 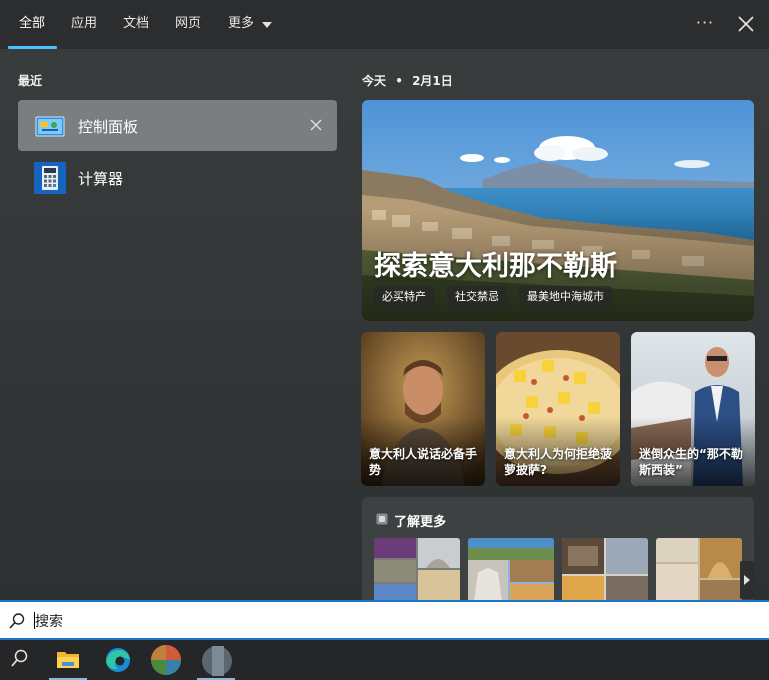 What do you see at coordinates (746, 24) in the screenshot?
I see `close-icon` at bounding box center [746, 24].